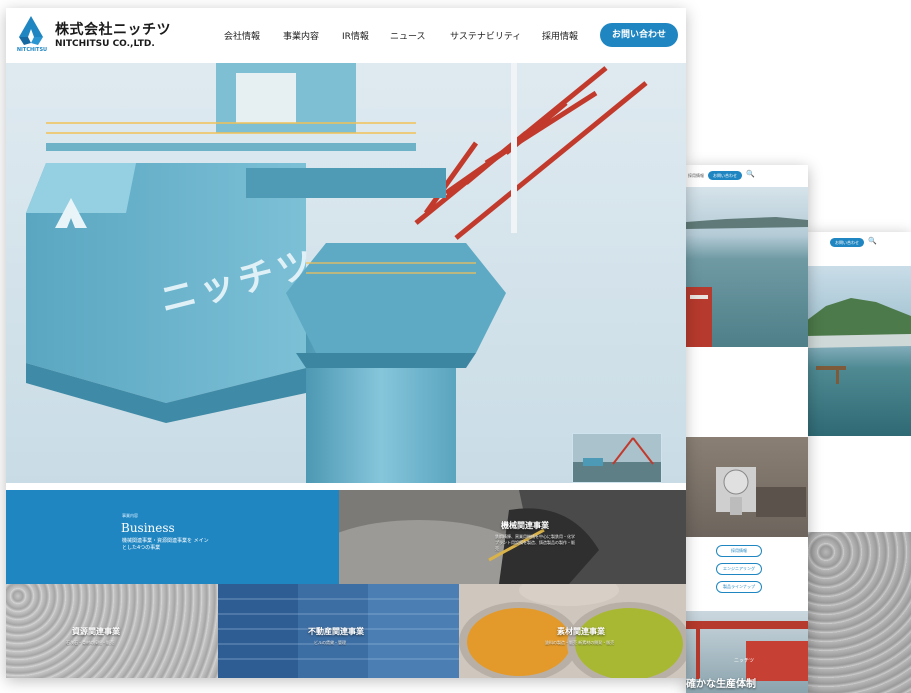  What do you see at coordinates (90, 642) in the screenshot?
I see `resources-description: 石灰石・骨材の採掘・販売` at bounding box center [90, 642].